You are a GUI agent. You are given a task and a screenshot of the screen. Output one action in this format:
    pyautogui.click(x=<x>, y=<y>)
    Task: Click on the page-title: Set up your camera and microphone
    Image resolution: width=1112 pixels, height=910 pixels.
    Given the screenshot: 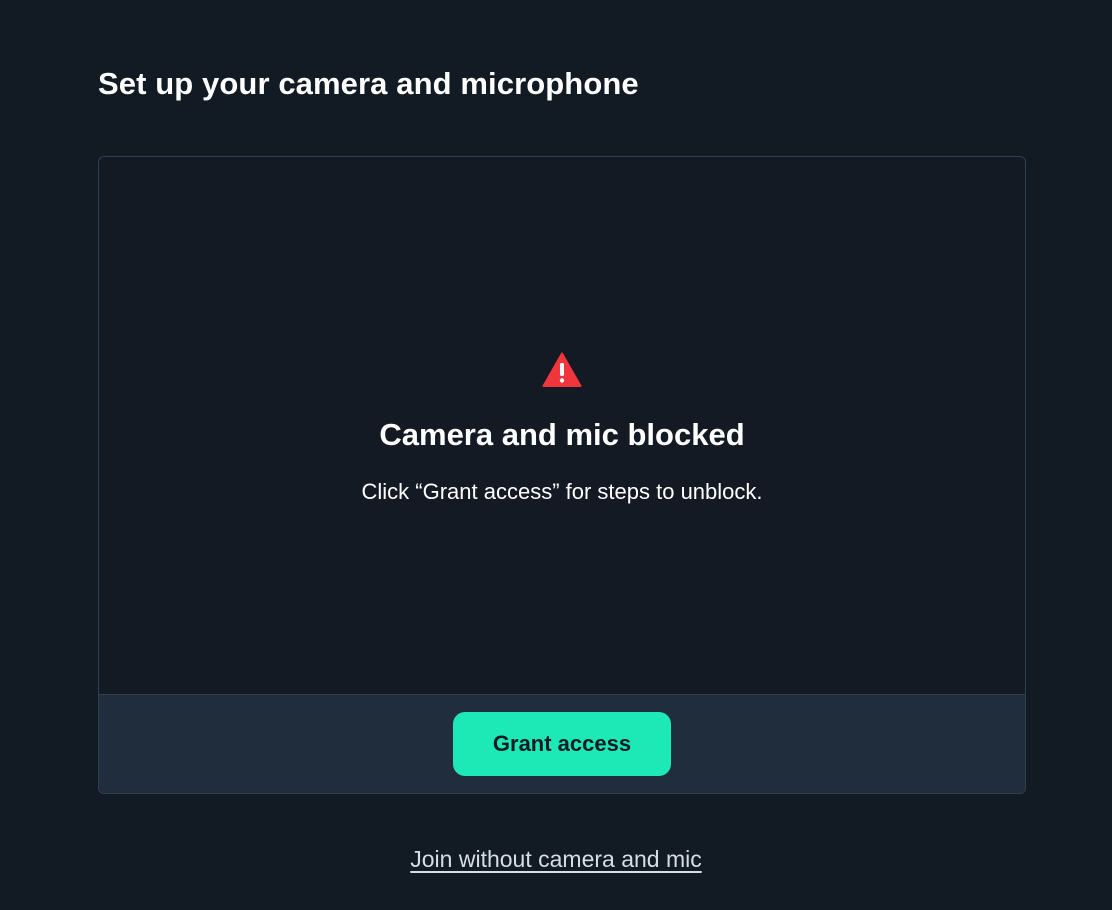 What is the action you would take?
    pyautogui.click(x=368, y=83)
    